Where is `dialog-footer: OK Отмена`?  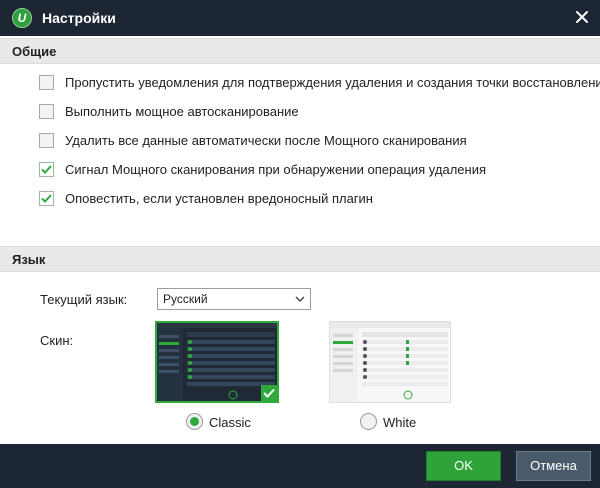 dialog-footer: OK Отмена is located at coordinates (300, 466).